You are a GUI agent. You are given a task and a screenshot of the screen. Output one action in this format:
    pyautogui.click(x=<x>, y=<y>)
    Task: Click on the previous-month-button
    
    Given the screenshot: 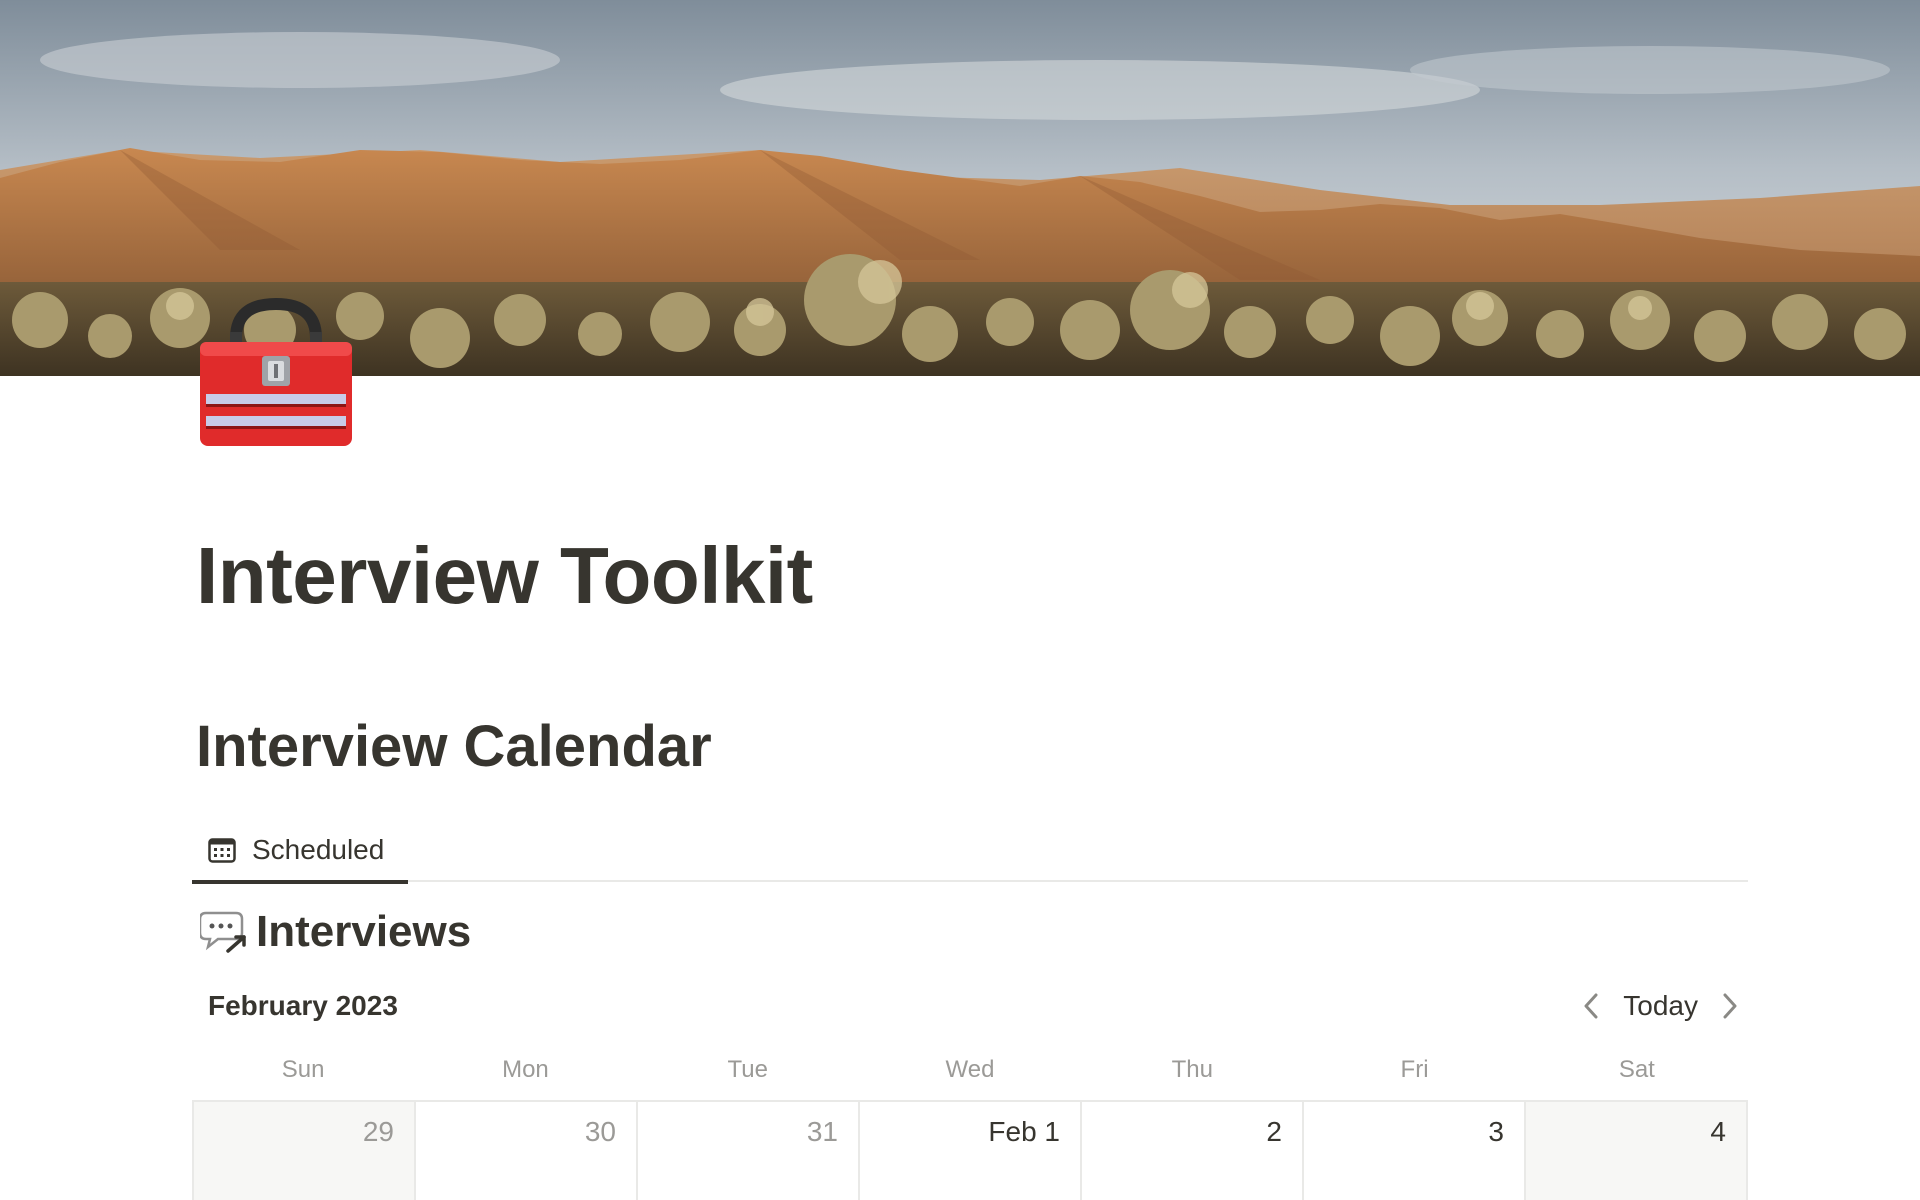 What is the action you would take?
    pyautogui.click(x=1591, y=1006)
    